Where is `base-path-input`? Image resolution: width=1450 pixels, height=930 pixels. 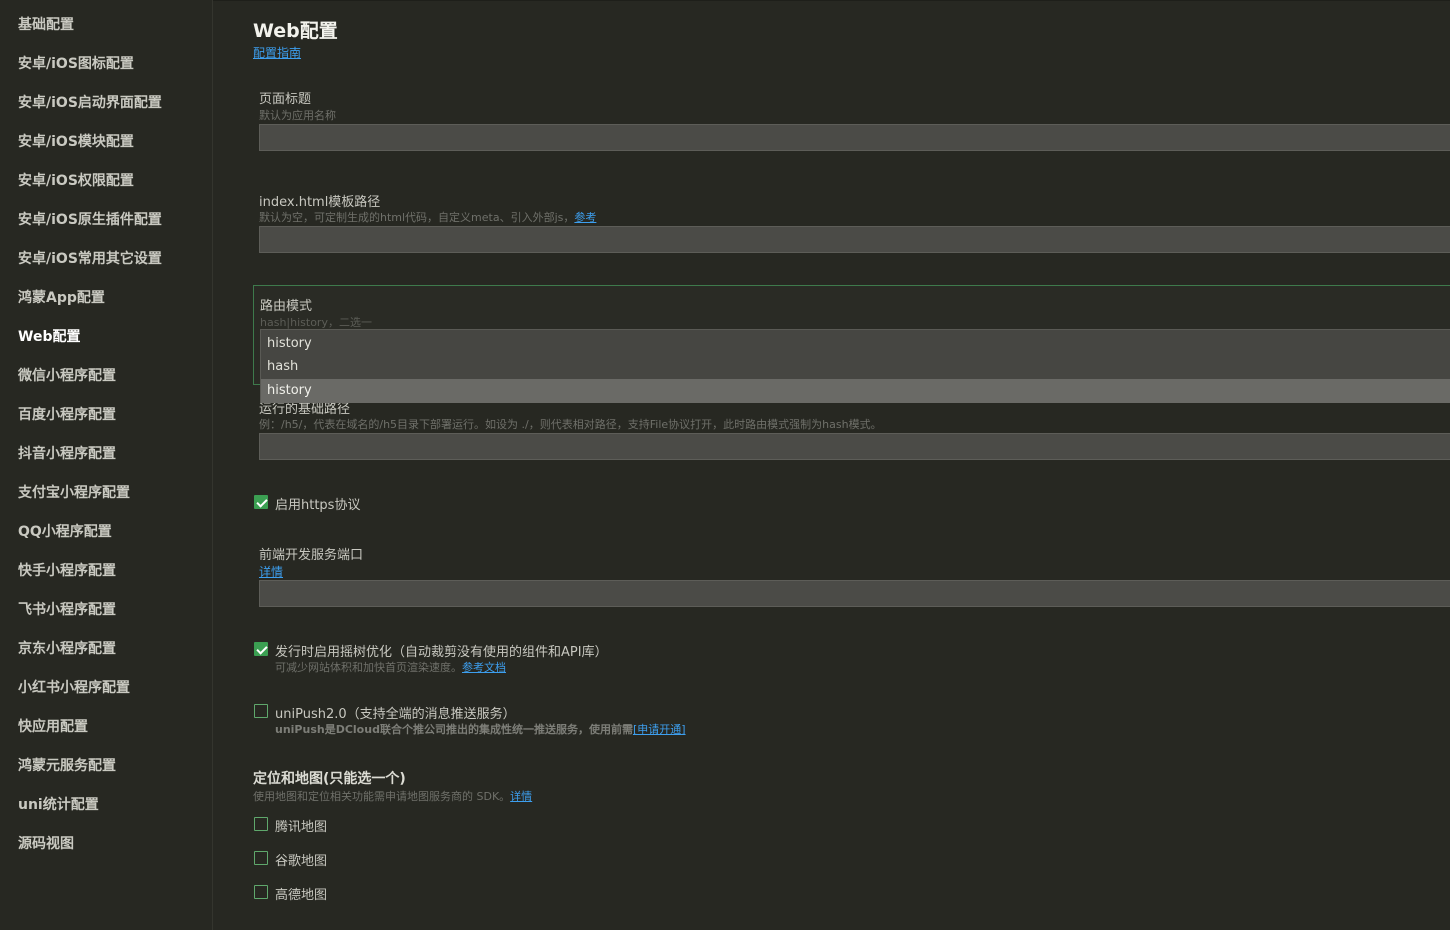 base-path-input is located at coordinates (854, 446).